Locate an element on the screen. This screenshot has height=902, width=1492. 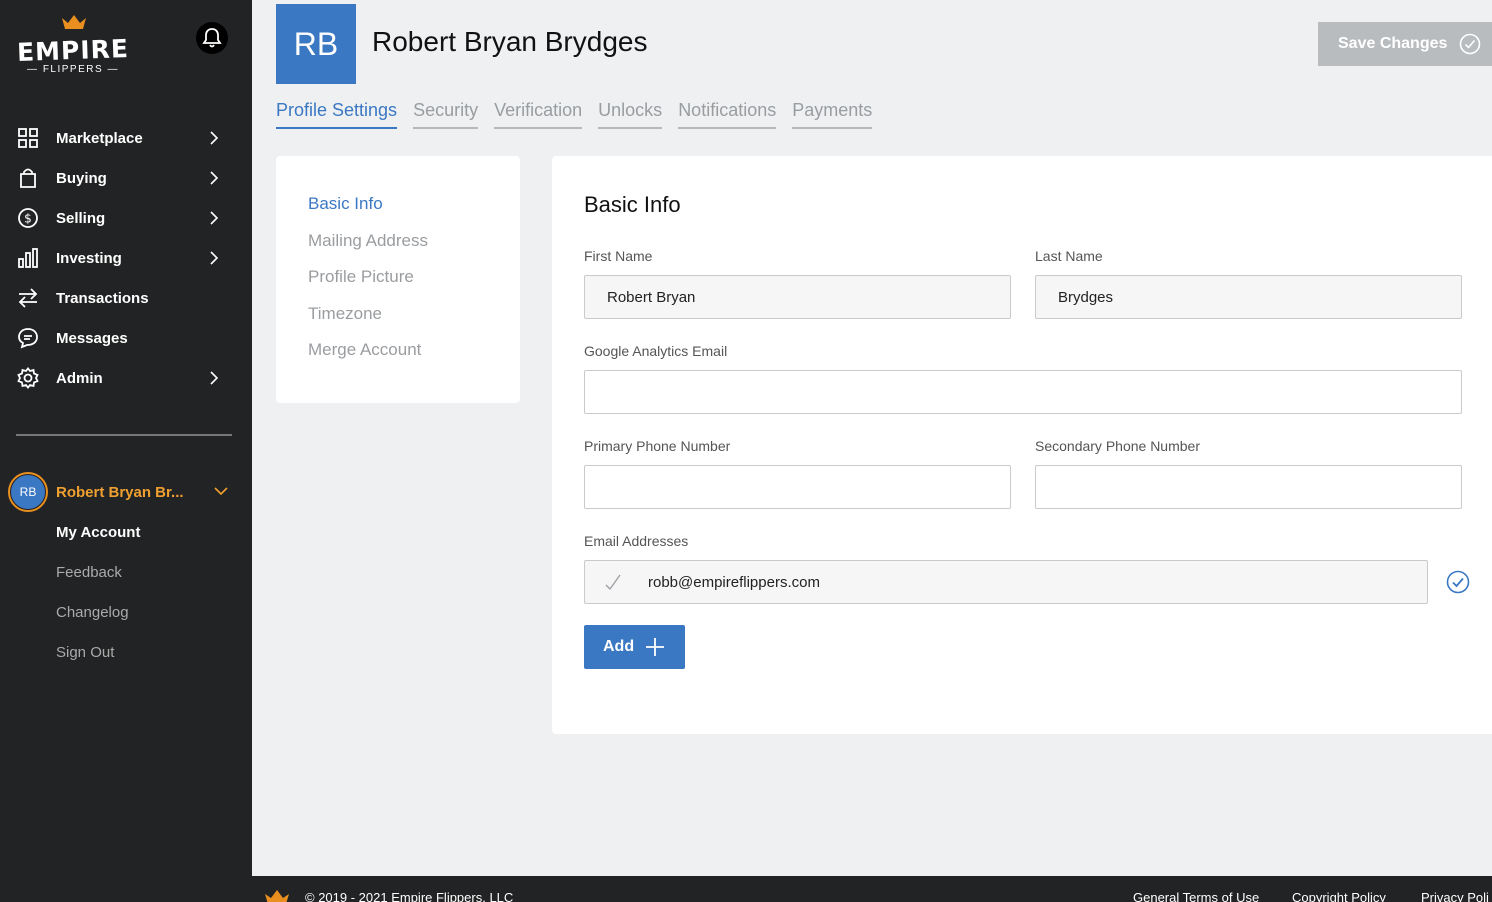
menu-item-changelog: Changelog is located at coordinates (98, 612).